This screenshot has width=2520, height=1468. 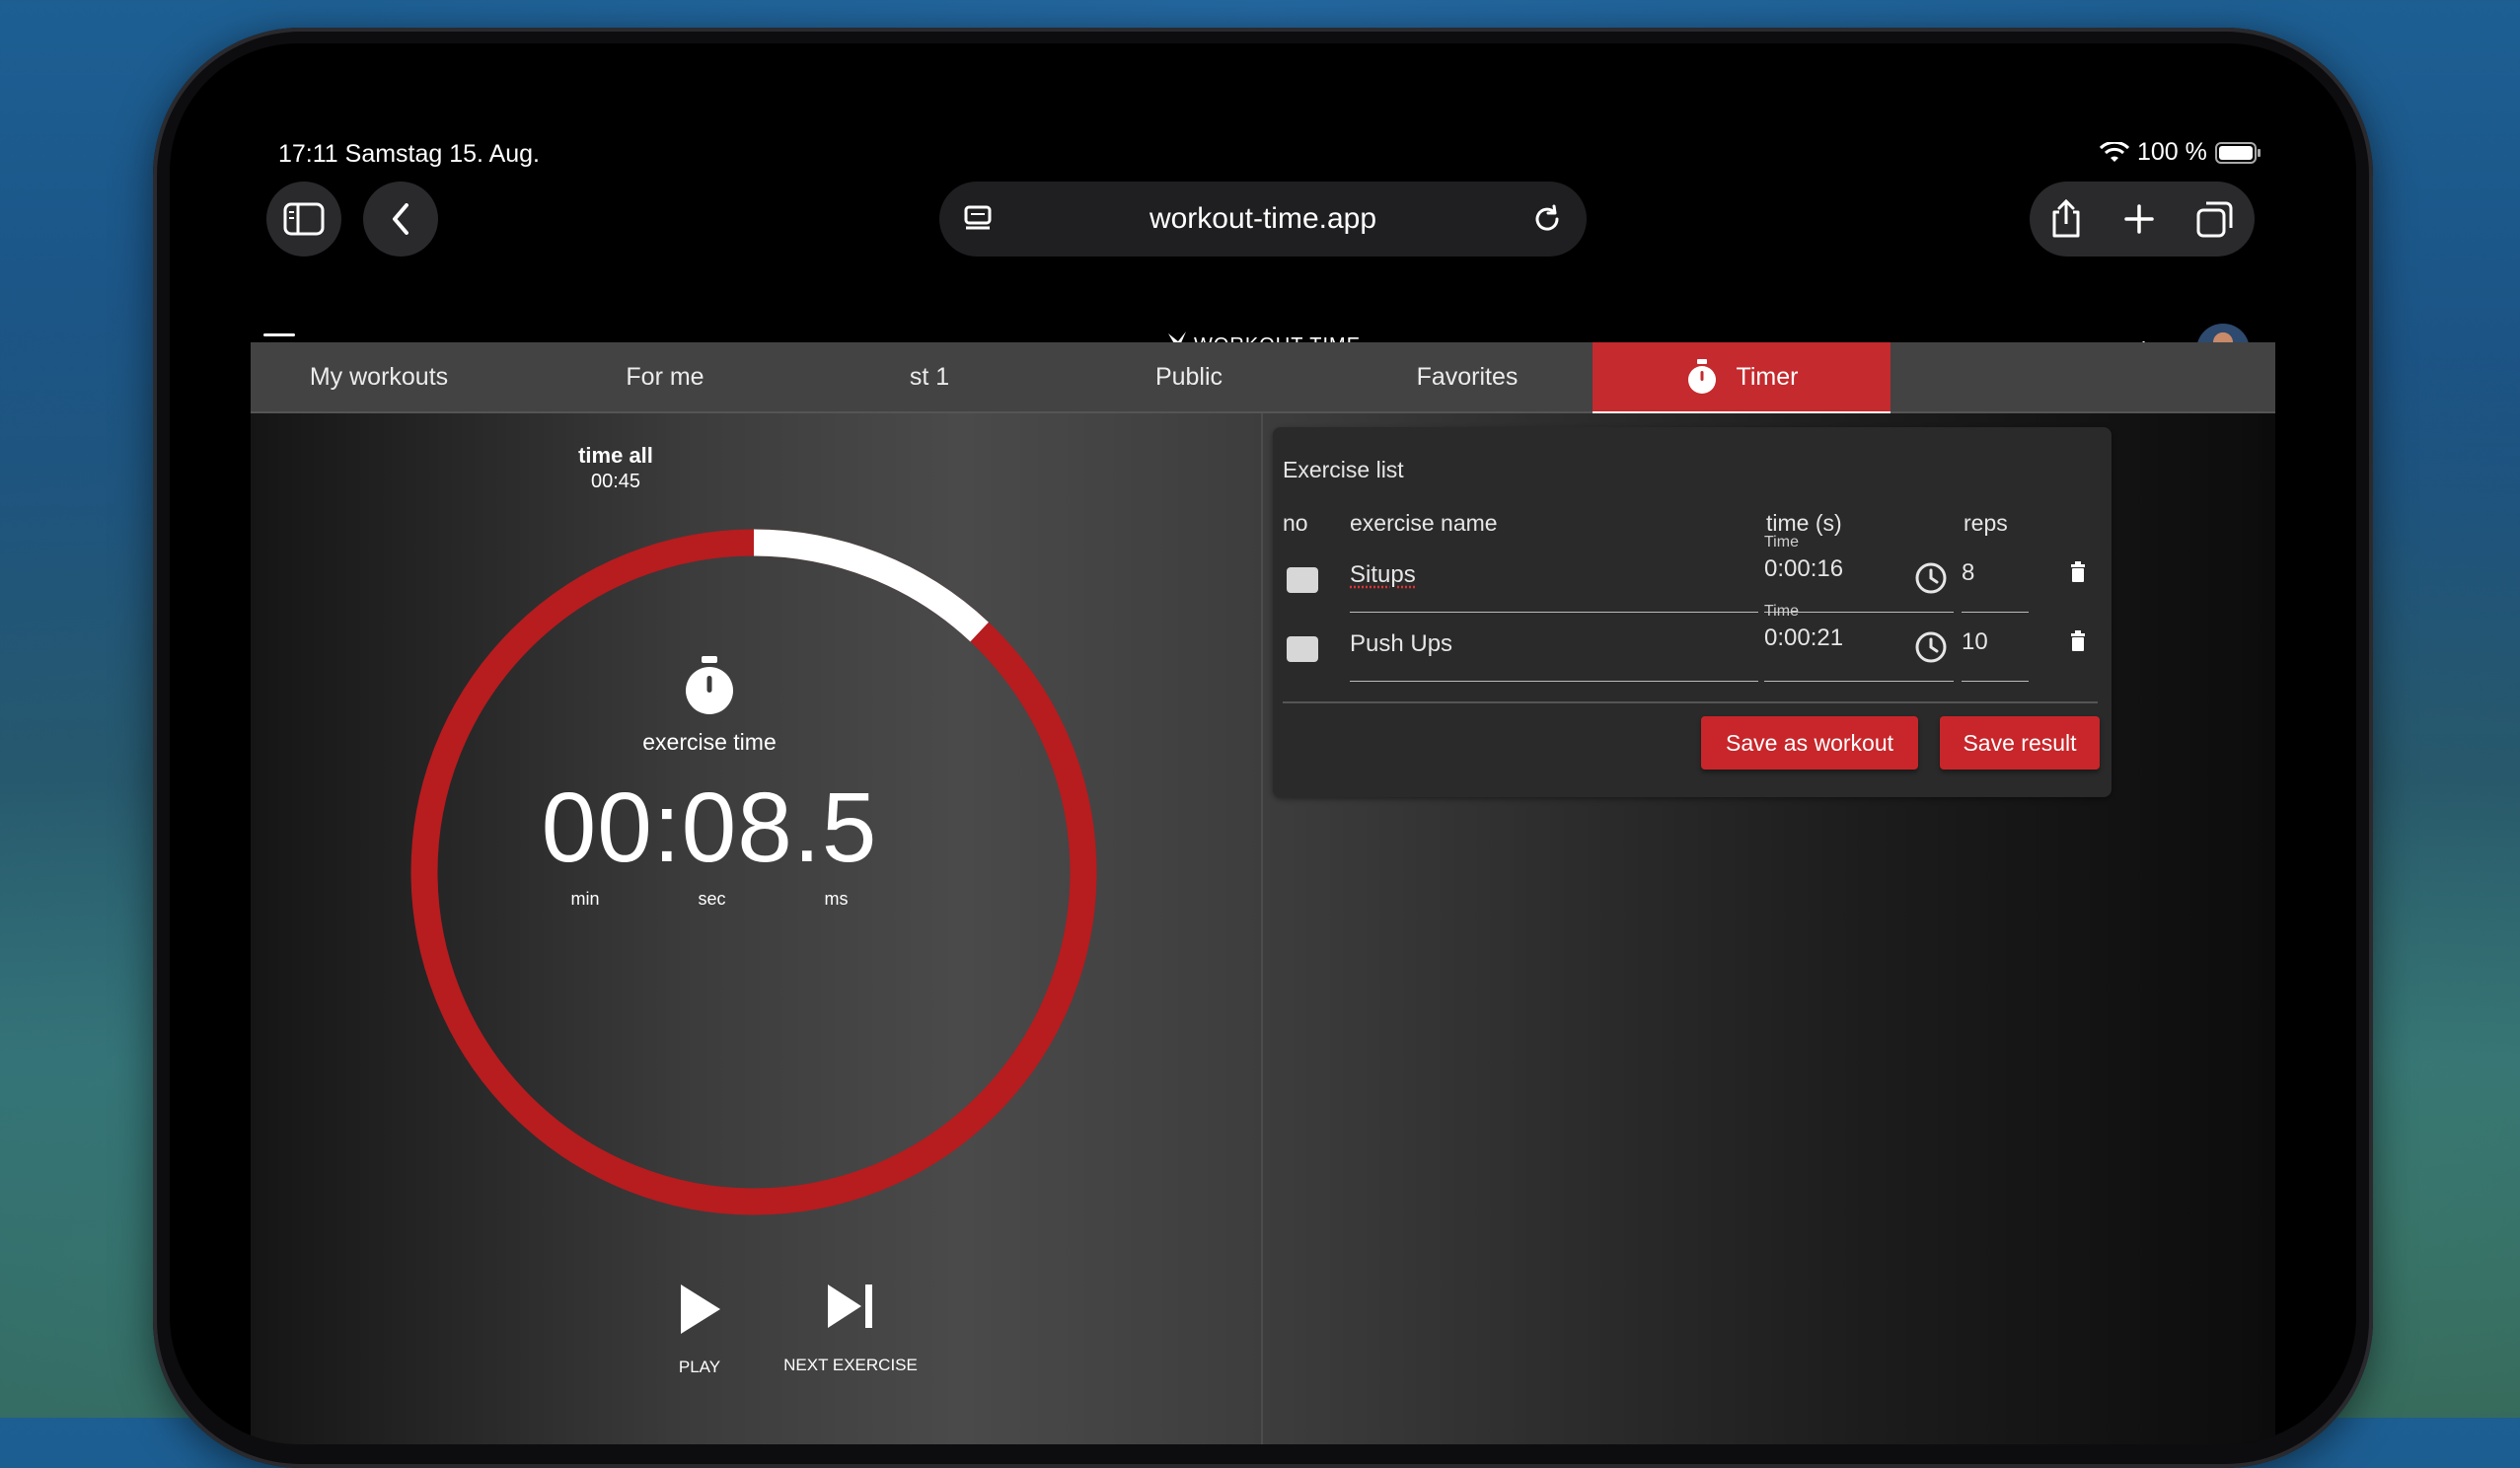 What do you see at coordinates (409, 154) in the screenshot?
I see `status-time-date: 17:11 Samstag 15. Aug.` at bounding box center [409, 154].